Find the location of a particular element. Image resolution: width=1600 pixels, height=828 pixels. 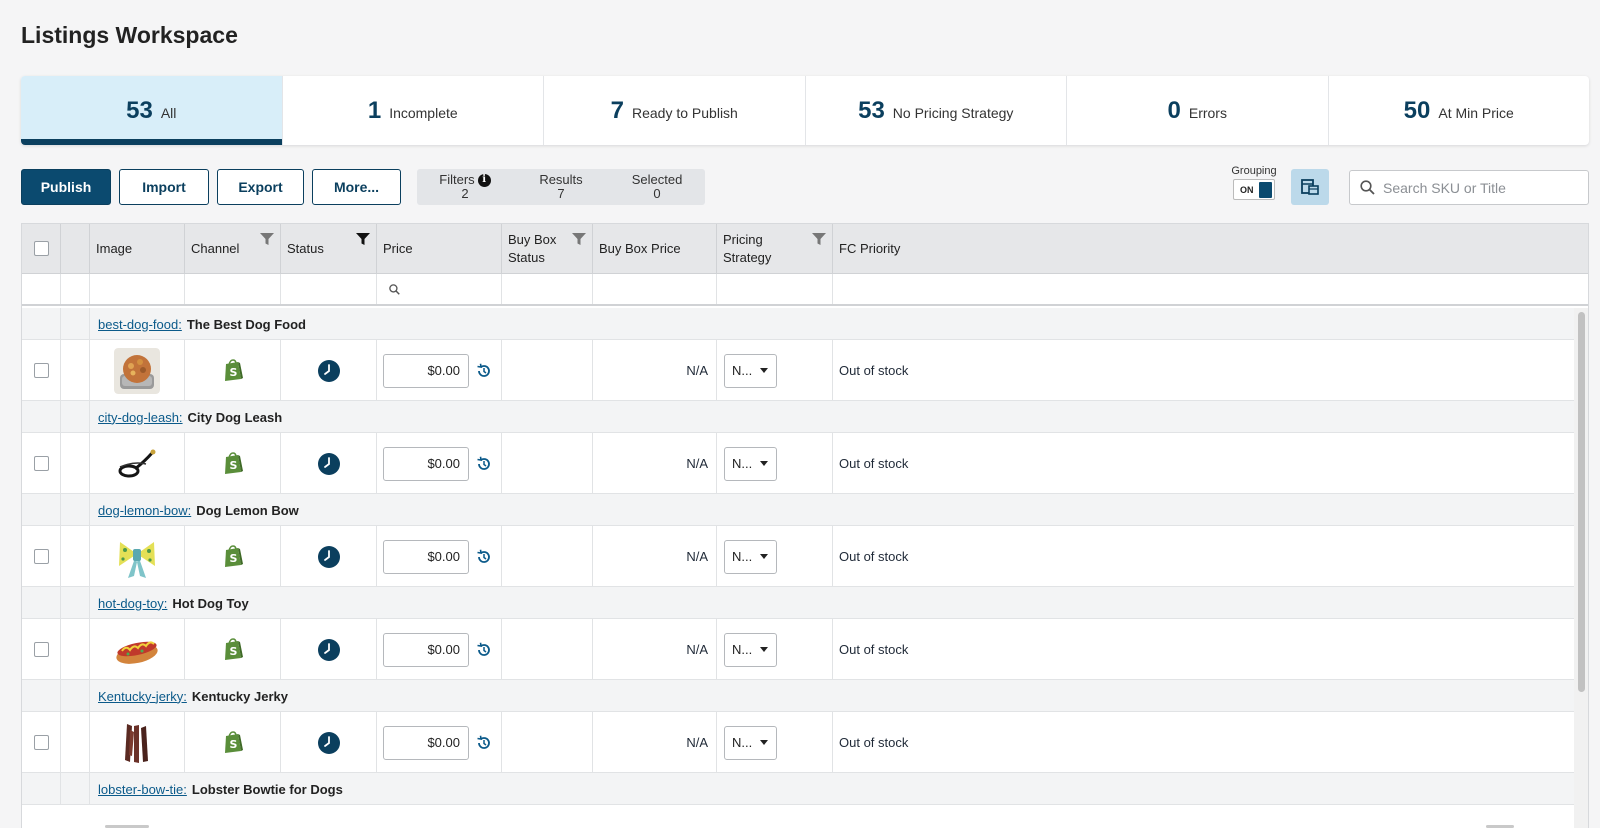

grouping-state: ON is located at coordinates (1247, 189).